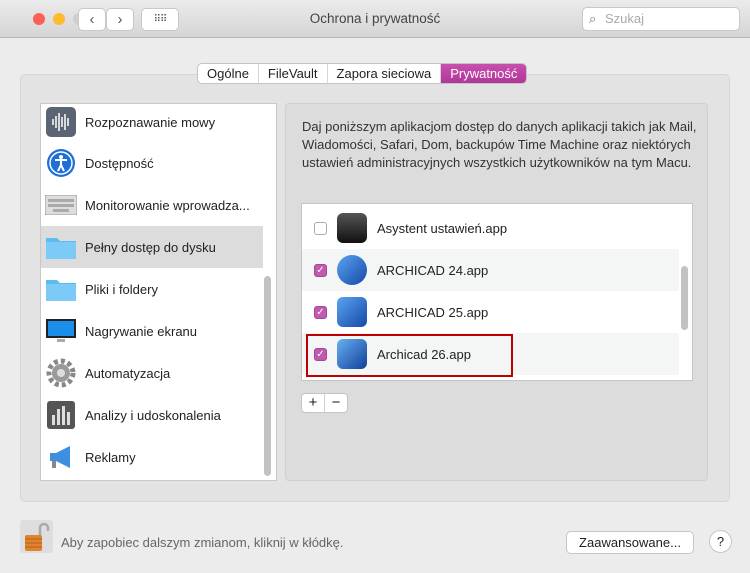 This screenshot has height=573, width=750. What do you see at coordinates (352, 228) in the screenshot?
I see `setup-assistant-tuxedo-icon` at bounding box center [352, 228].